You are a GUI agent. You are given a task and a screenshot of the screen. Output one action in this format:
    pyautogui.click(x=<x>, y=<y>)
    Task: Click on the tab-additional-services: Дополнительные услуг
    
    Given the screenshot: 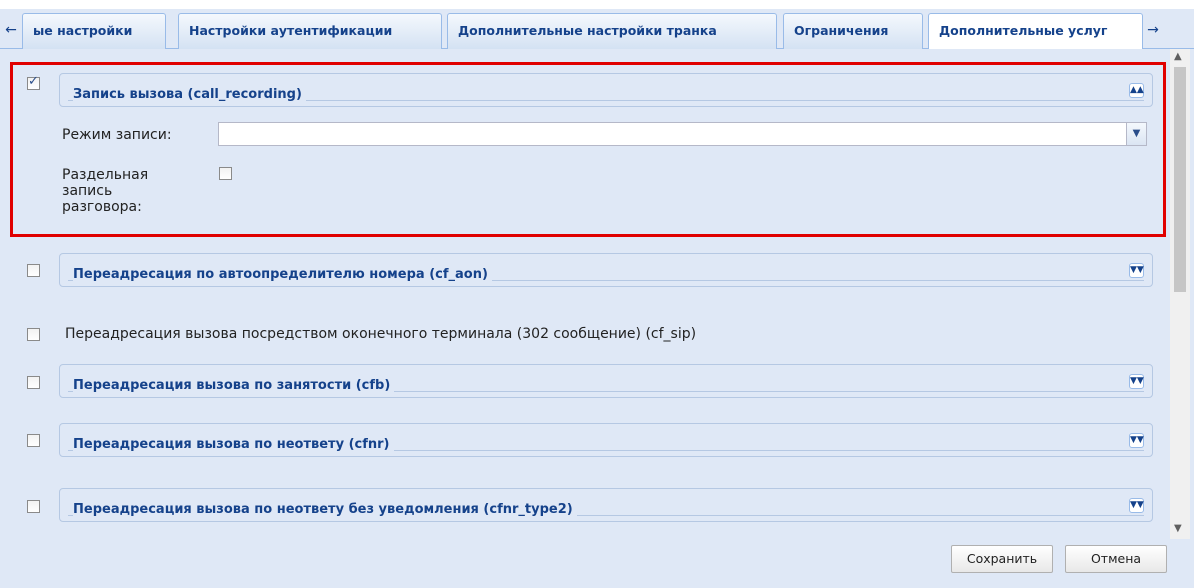 What is the action you would take?
    pyautogui.click(x=1035, y=31)
    